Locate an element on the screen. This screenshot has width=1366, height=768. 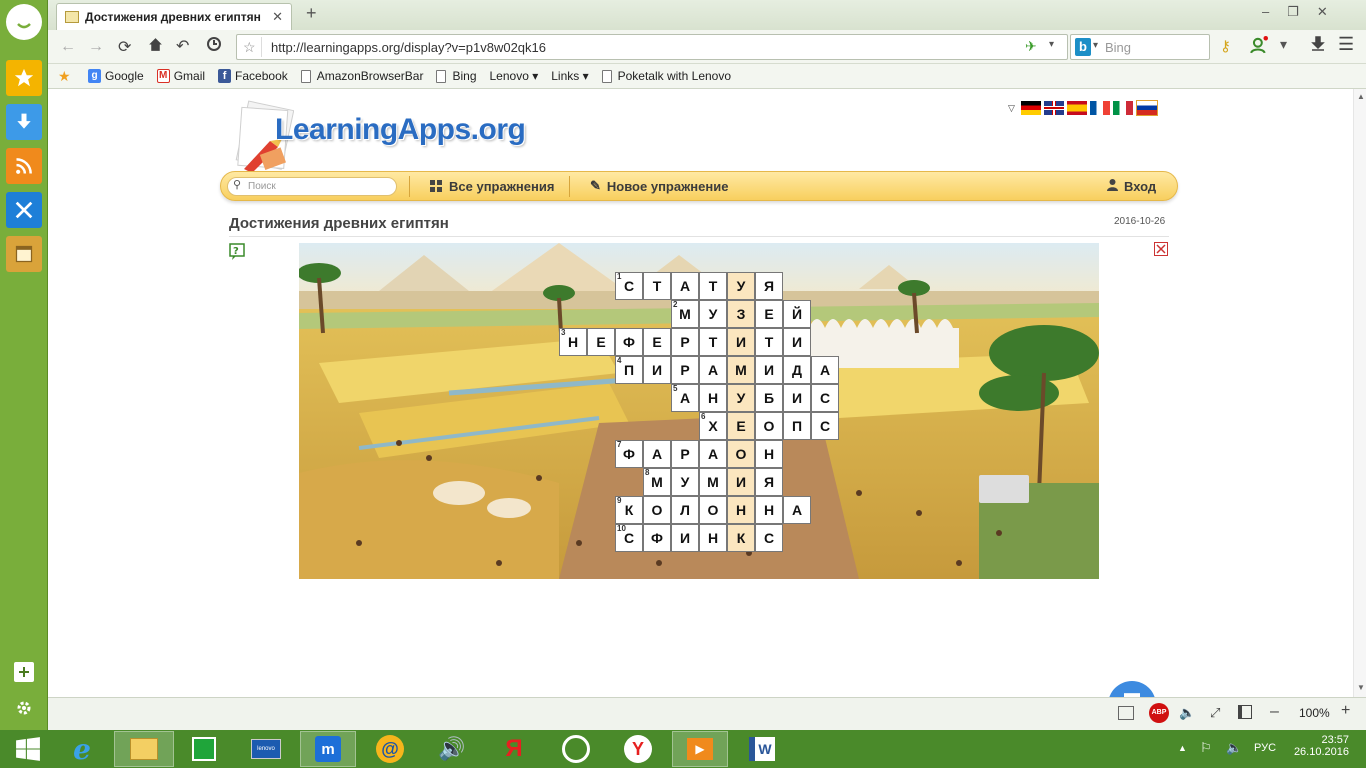
flag-es-icon is located at coordinates (1077, 108).